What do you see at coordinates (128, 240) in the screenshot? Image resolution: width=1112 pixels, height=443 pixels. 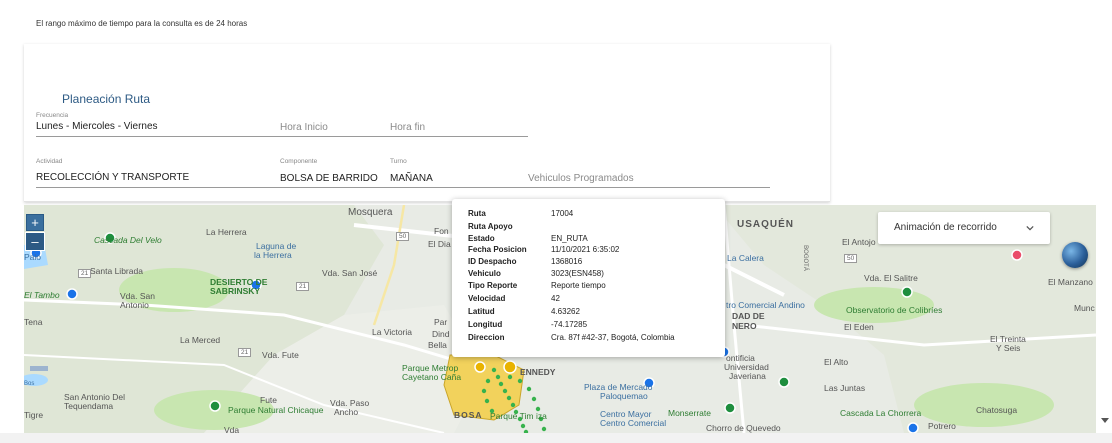 I see `place-label: Cascada Del Velo` at bounding box center [128, 240].